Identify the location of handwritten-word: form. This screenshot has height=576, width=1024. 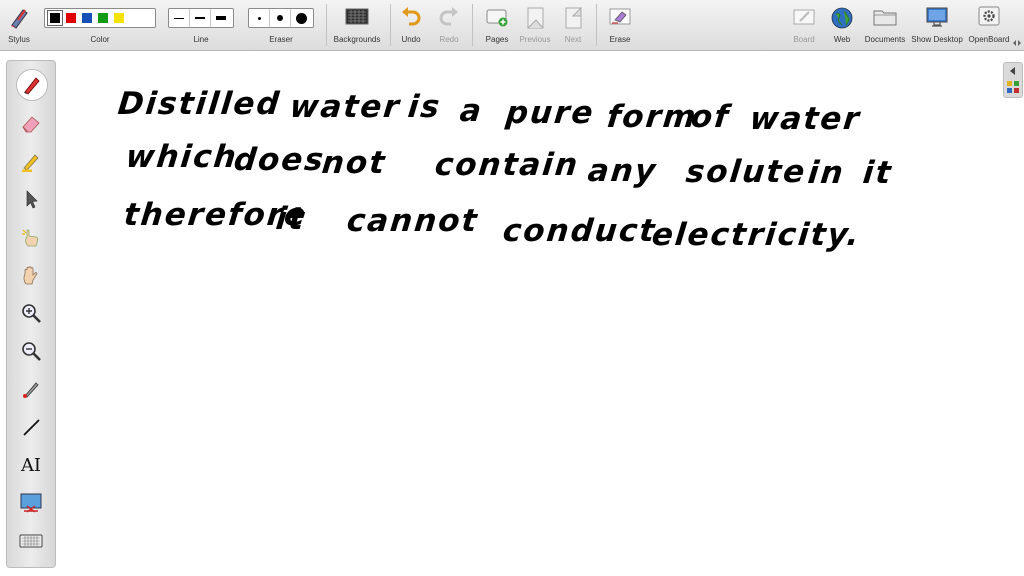
(652, 117).